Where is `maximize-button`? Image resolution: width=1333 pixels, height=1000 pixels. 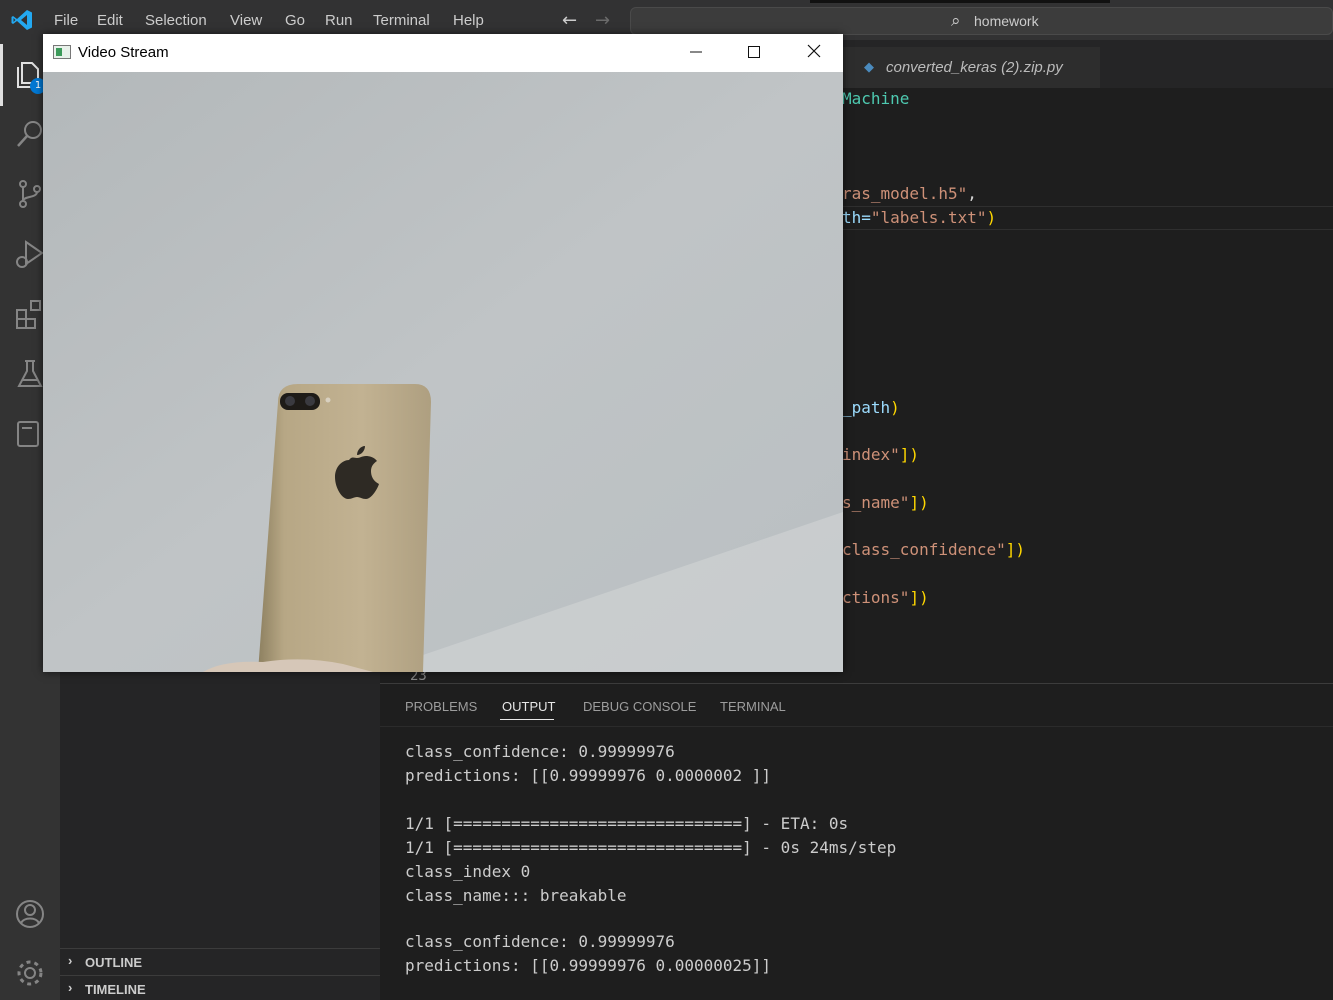
maximize-button is located at coordinates (754, 53).